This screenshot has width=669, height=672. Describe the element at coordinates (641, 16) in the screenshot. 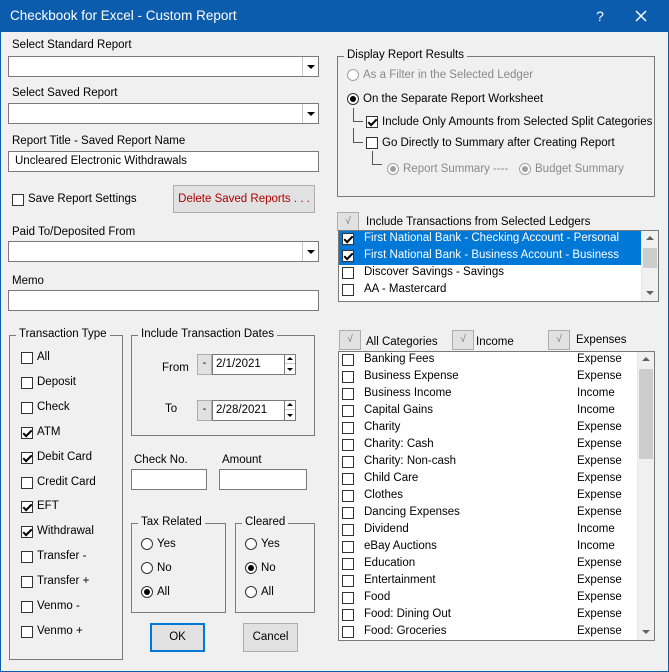

I see `close-icon` at that location.